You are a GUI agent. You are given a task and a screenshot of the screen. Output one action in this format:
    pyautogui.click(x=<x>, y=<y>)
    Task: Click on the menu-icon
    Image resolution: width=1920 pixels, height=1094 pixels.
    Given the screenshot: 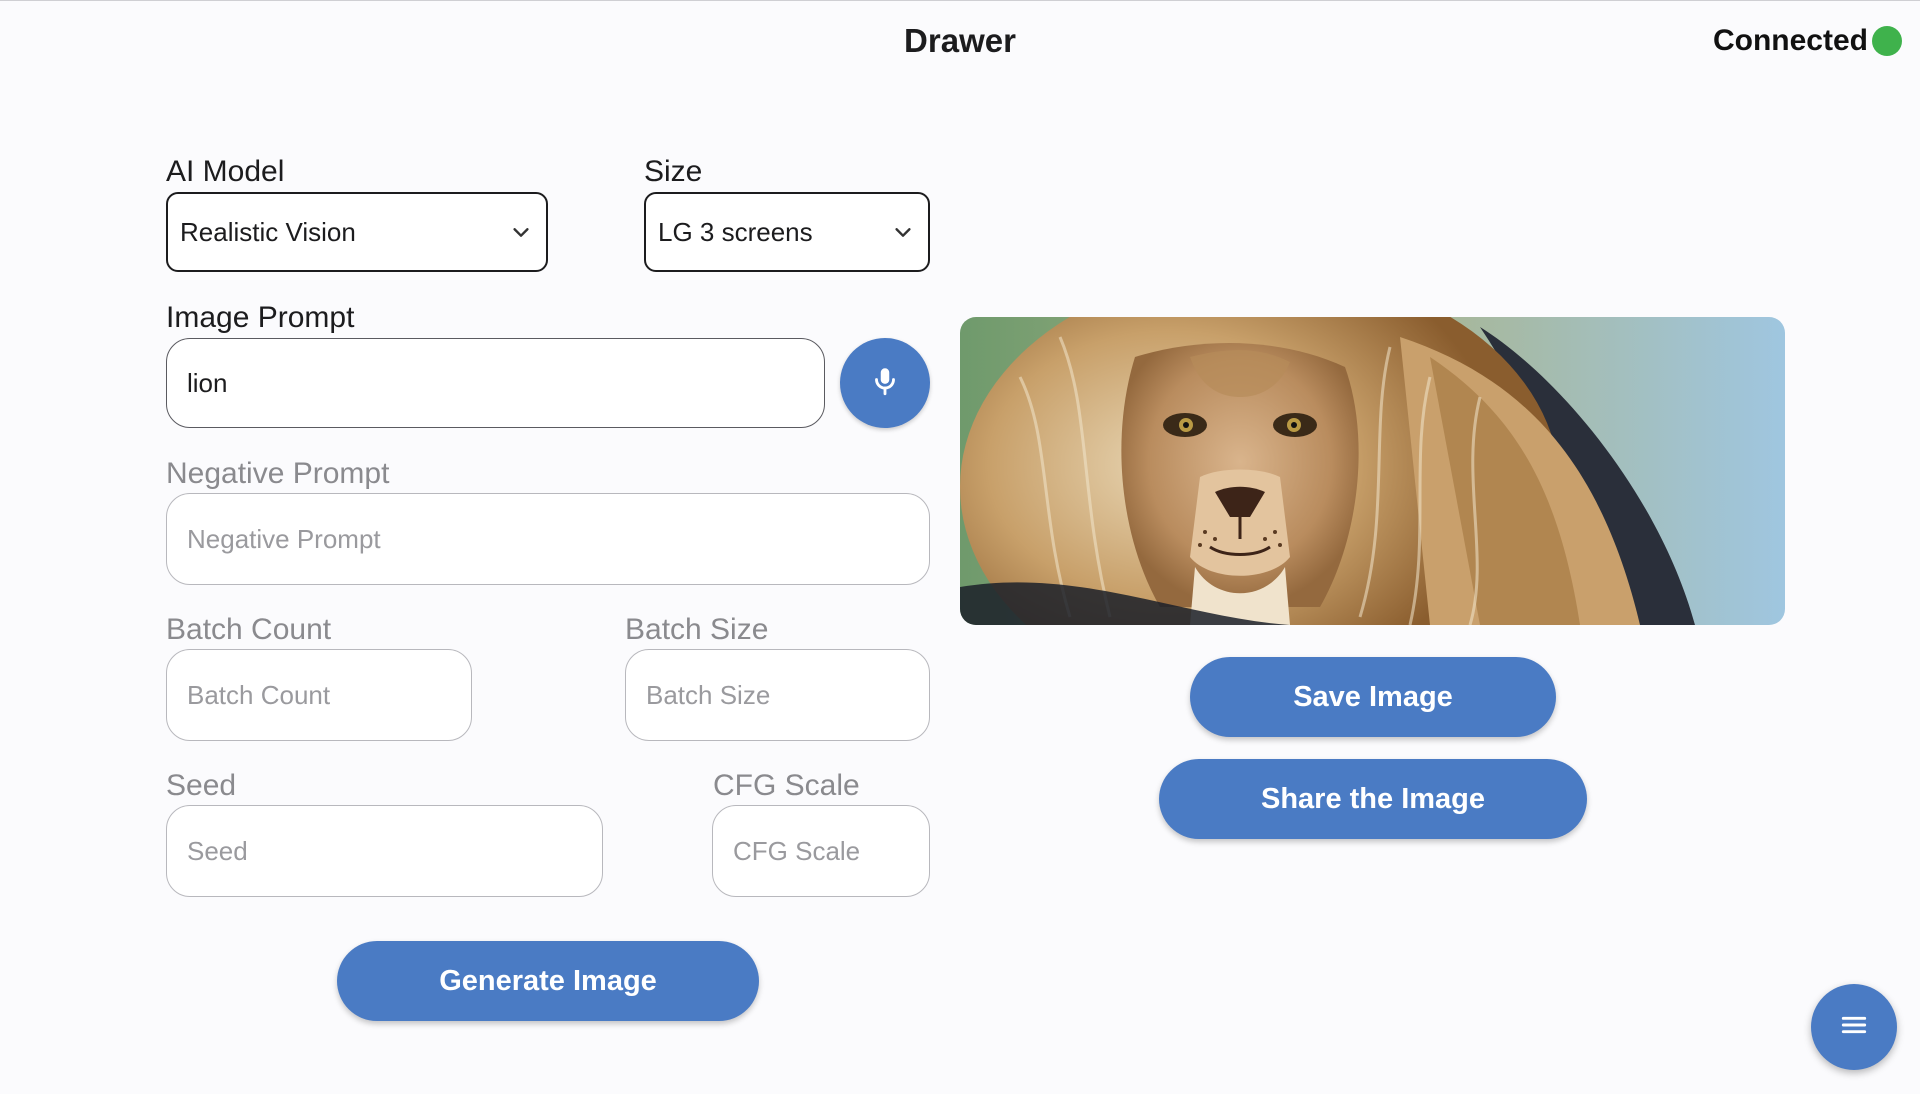 What is the action you would take?
    pyautogui.click(x=1854, y=1027)
    